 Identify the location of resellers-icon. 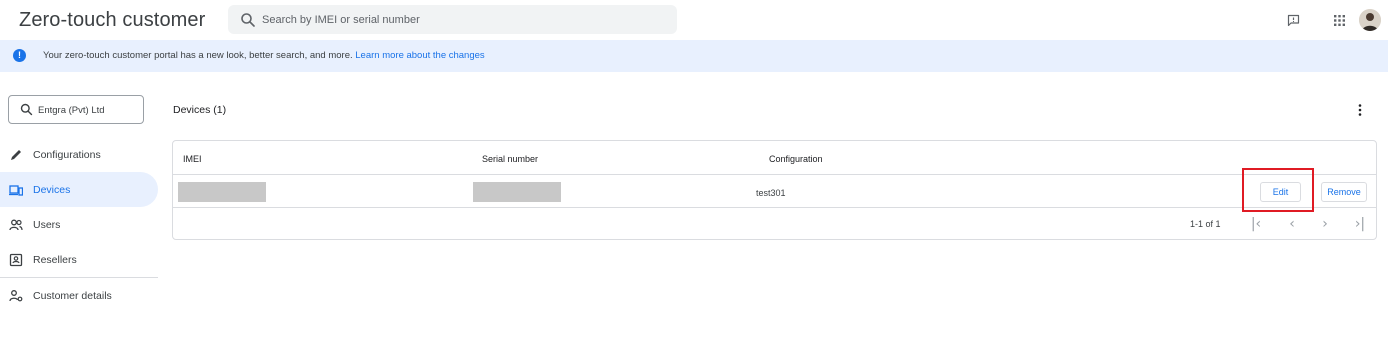
(16, 260).